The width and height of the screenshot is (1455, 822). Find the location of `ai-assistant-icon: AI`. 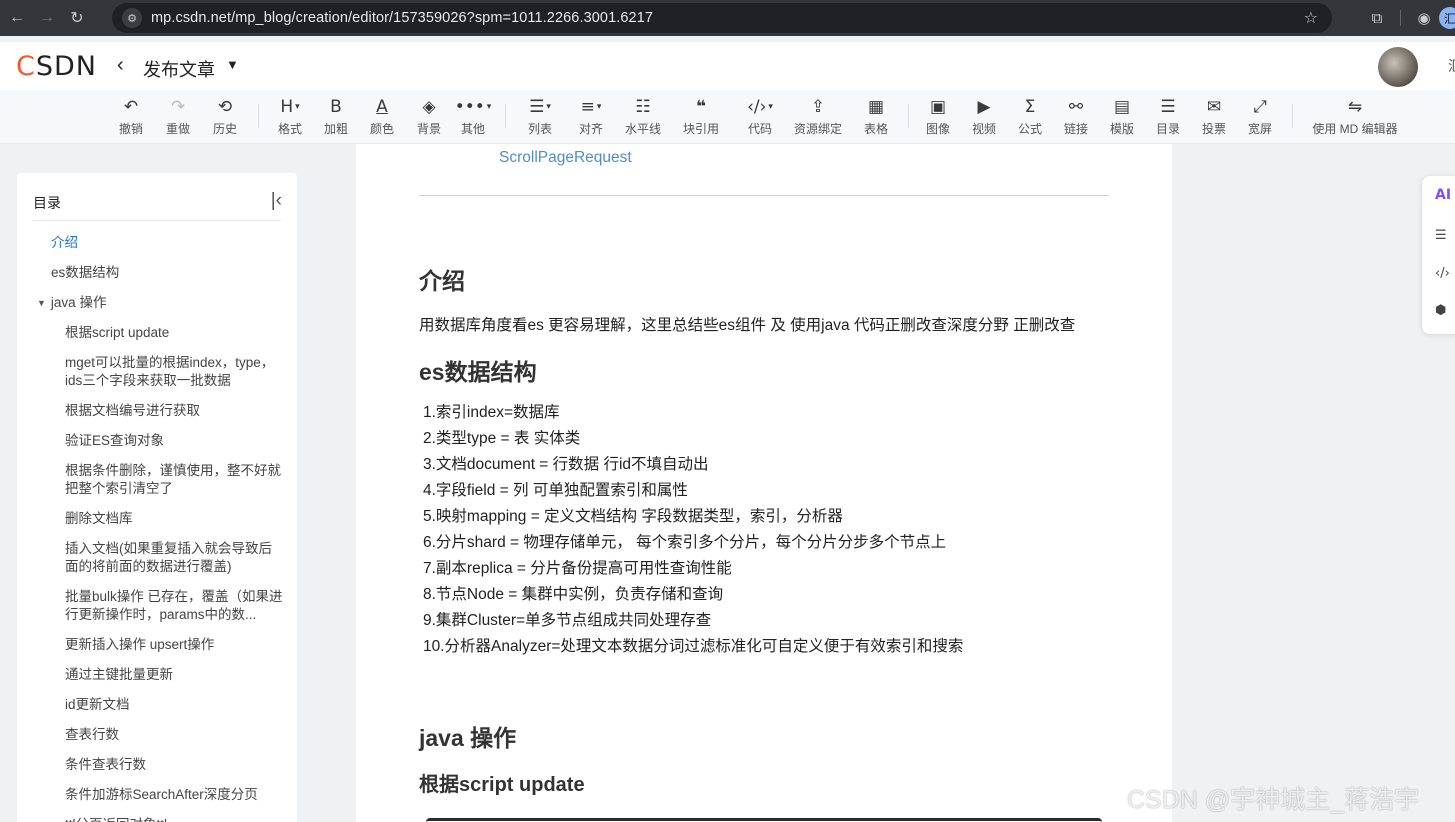

ai-assistant-icon: AI is located at coordinates (1443, 195).